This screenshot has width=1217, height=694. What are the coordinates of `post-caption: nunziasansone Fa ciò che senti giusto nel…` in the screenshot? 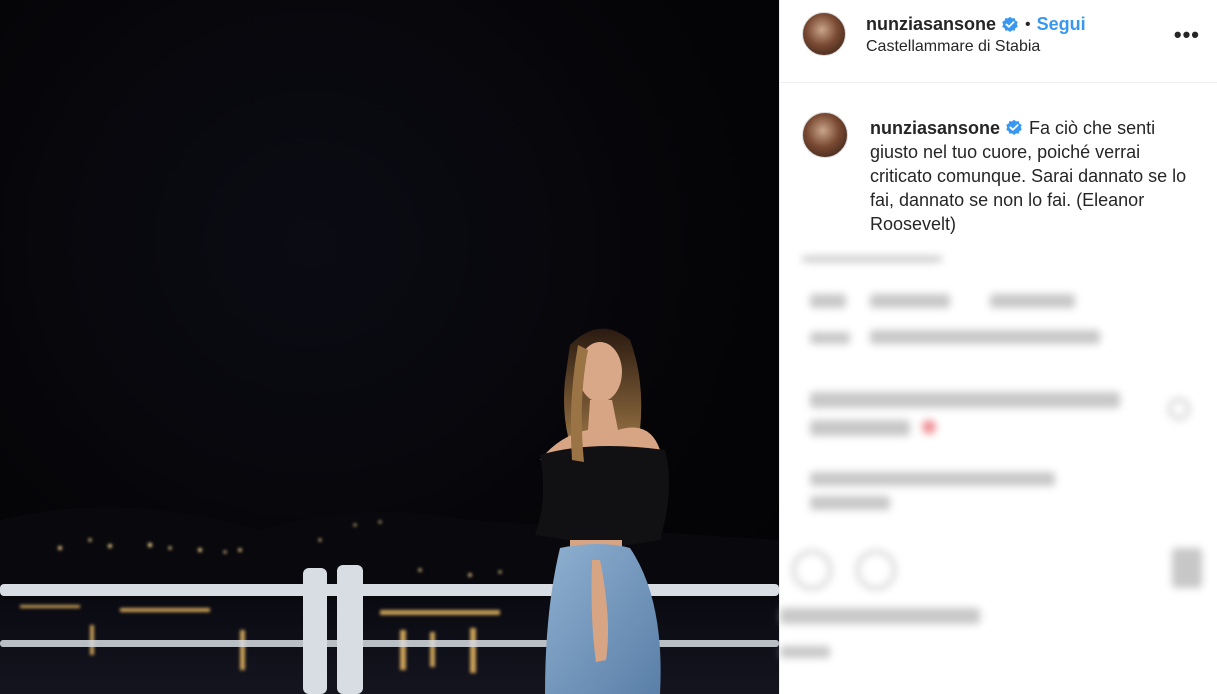 It's located at (1035, 176).